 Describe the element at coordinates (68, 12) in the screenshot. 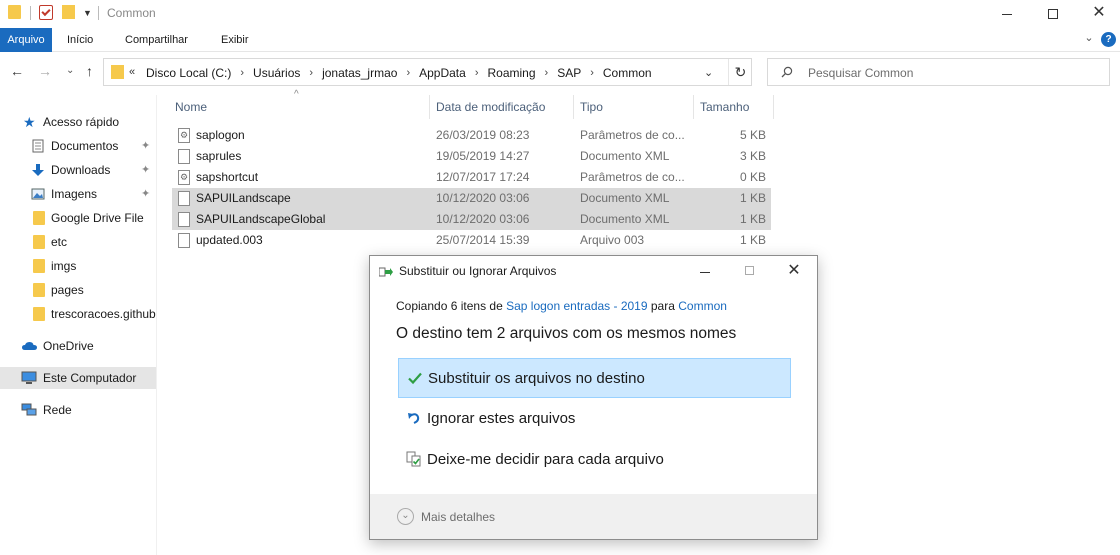

I see `new-folder-icon` at that location.